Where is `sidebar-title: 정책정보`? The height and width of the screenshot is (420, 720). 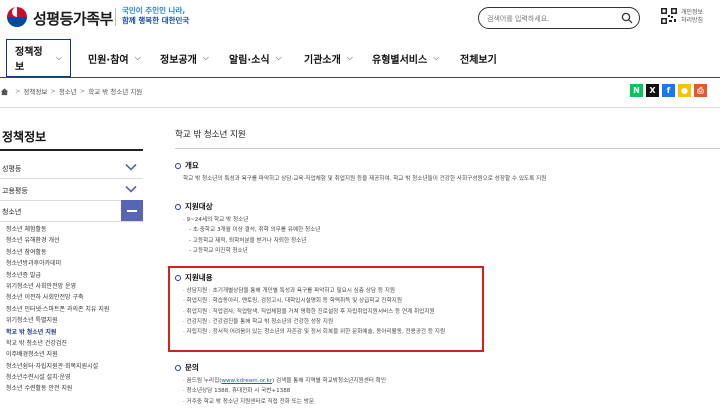
sidebar-title: 정책정보 is located at coordinates (24, 137).